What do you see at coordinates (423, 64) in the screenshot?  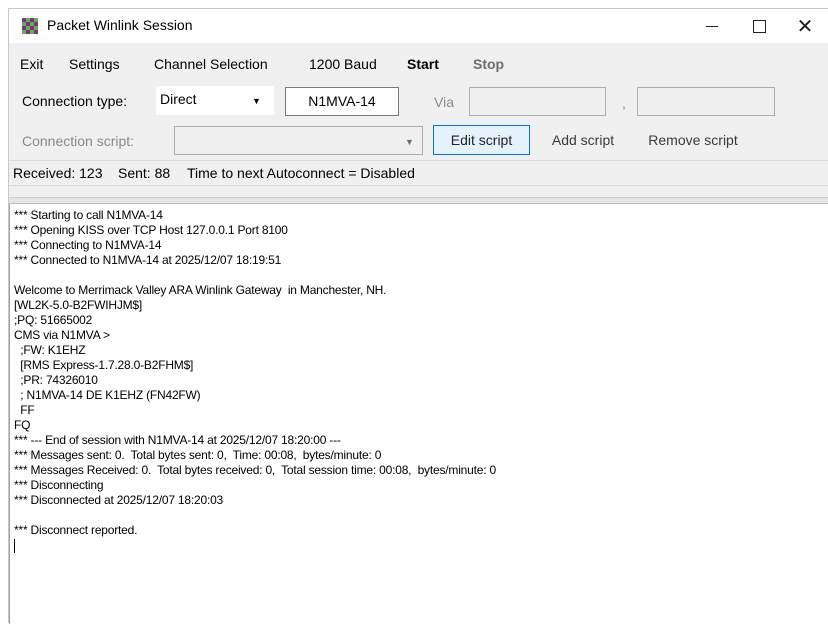 I see `menu-start: Start` at bounding box center [423, 64].